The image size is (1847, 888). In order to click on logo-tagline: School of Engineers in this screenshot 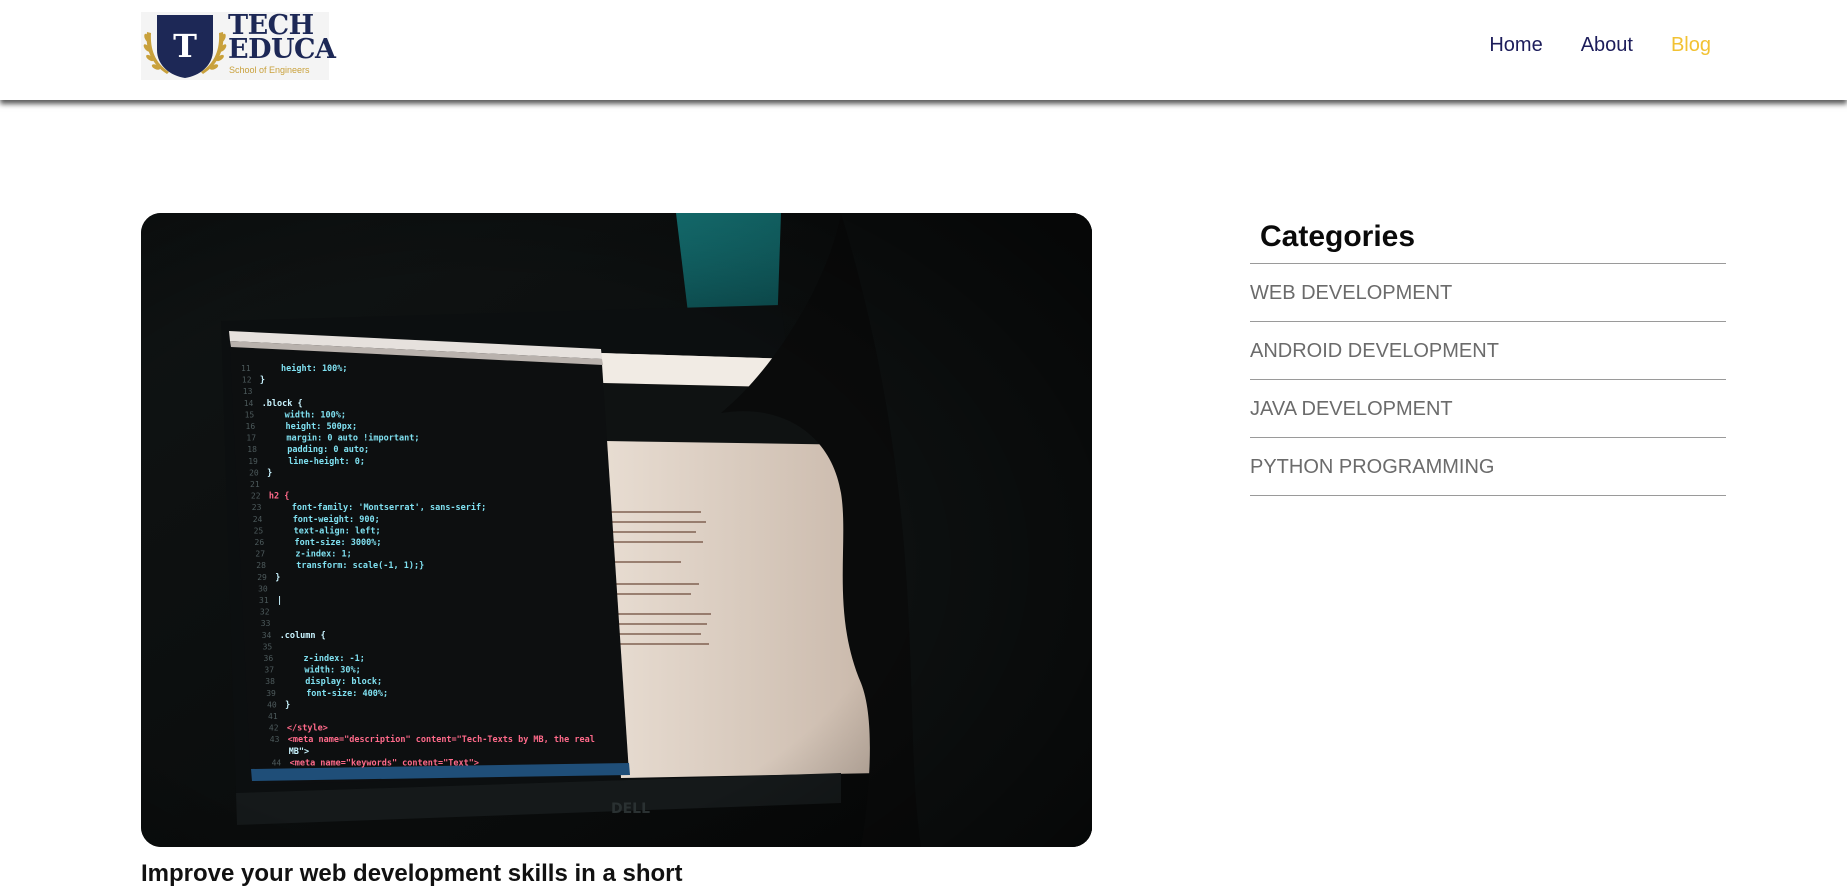, I will do `click(269, 70)`.